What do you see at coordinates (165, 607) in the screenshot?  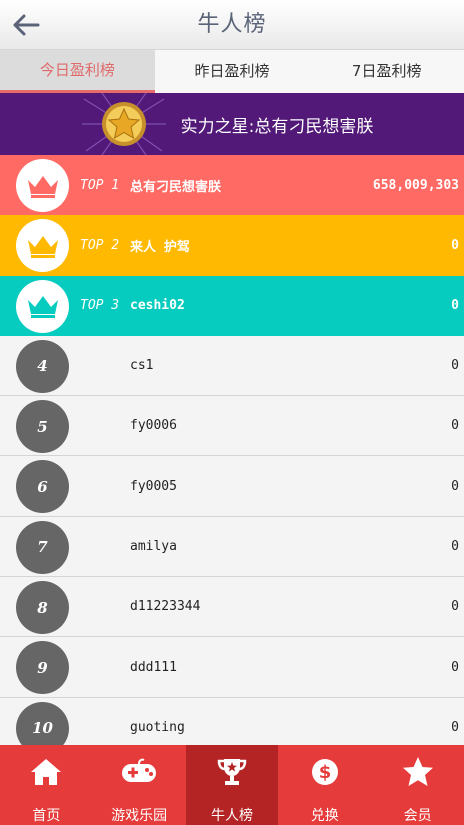 I see `player-name: d11223344` at bounding box center [165, 607].